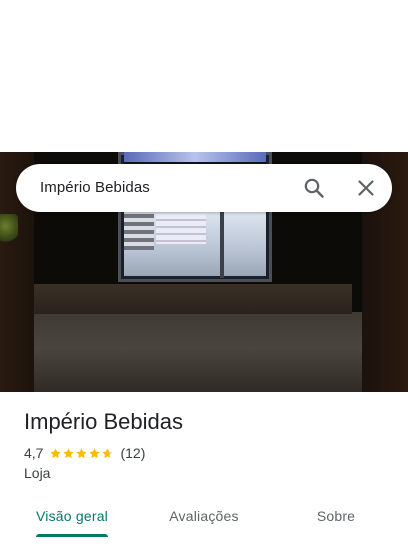 This screenshot has width=408, height=544. What do you see at coordinates (192, 299) in the screenshot?
I see `photo-step` at bounding box center [192, 299].